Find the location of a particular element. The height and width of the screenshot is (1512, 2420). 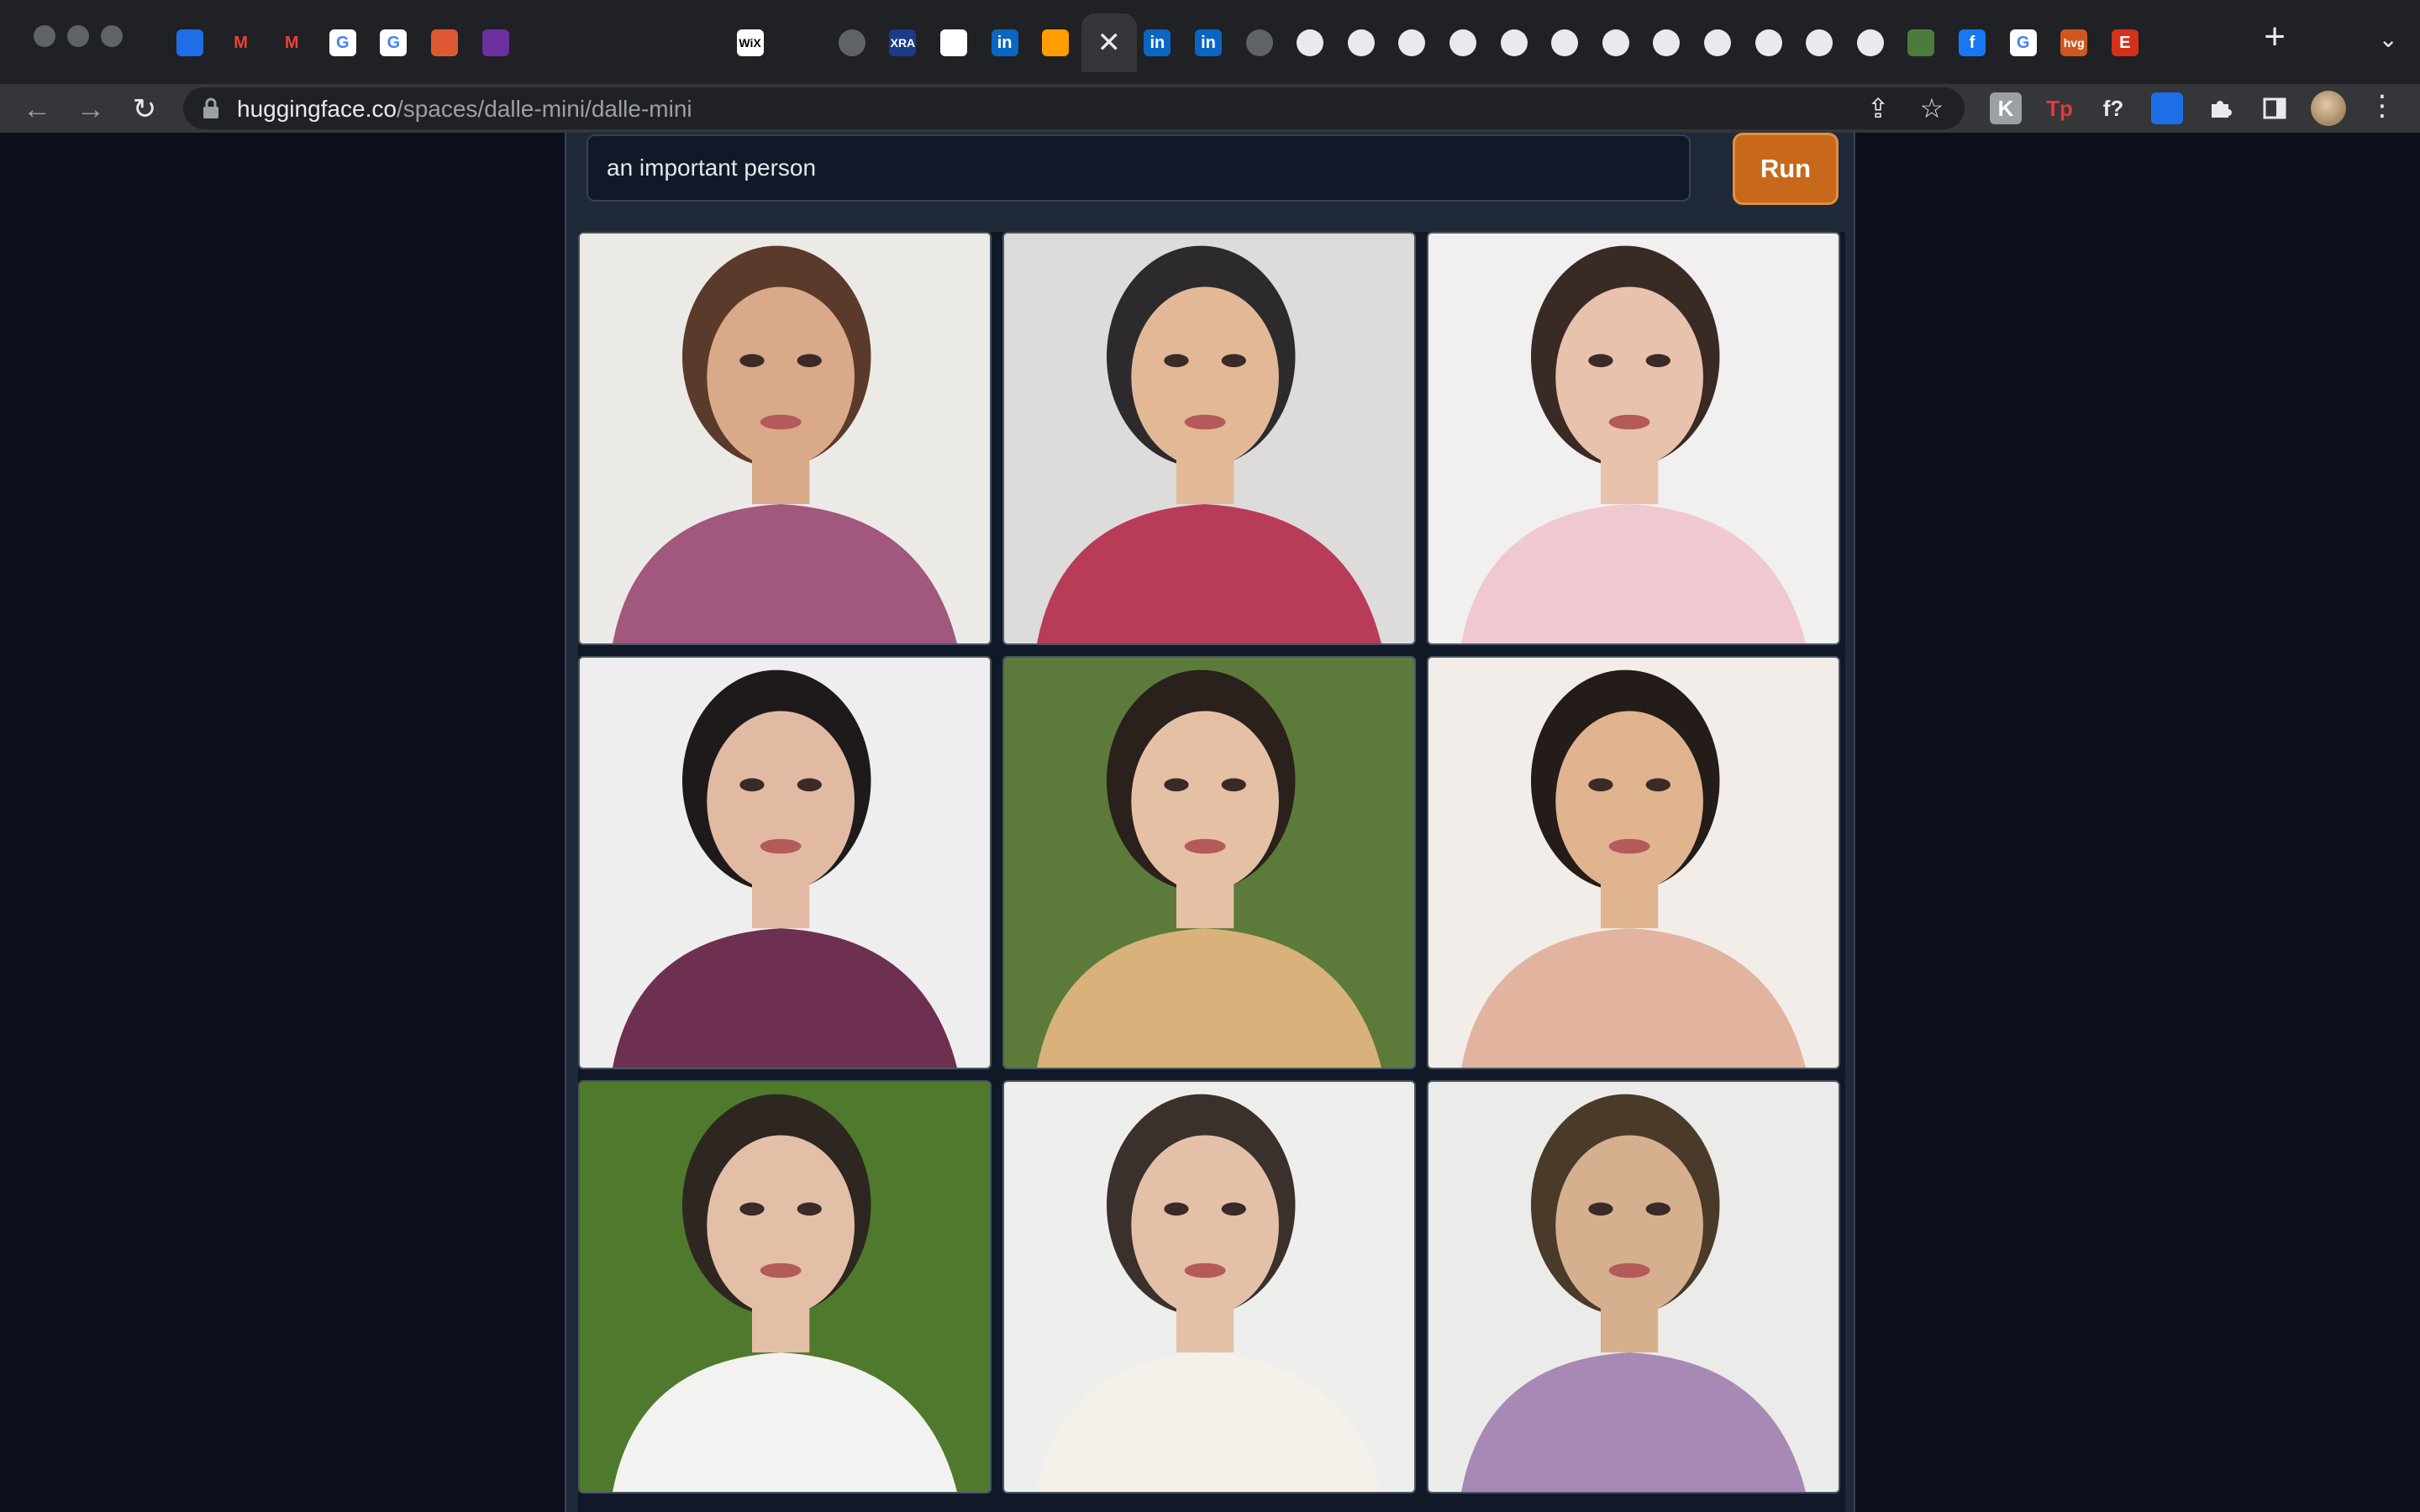

window-minimize-dot is located at coordinates (78, 36).